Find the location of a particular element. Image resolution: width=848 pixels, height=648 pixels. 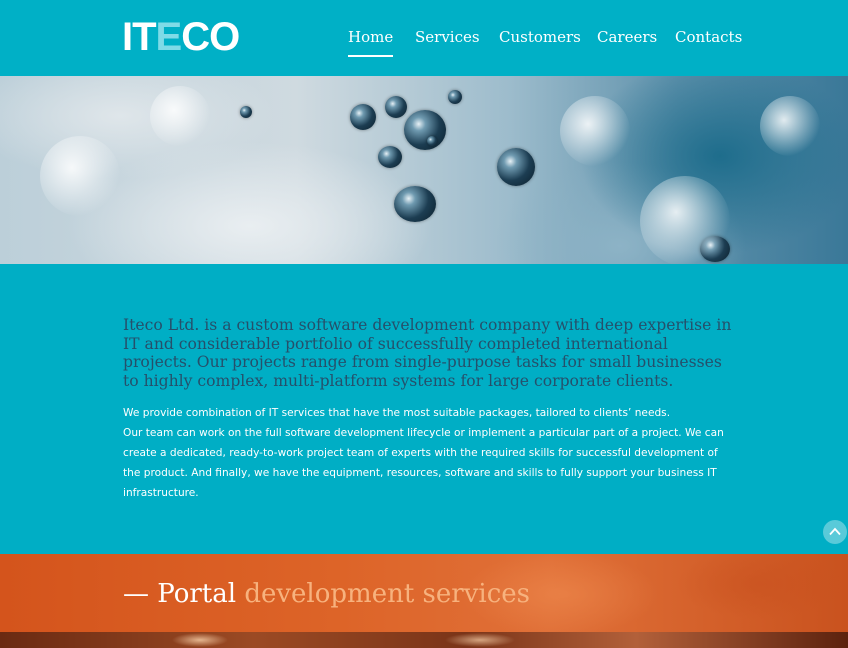

scroll-to-top-button is located at coordinates (835, 532).